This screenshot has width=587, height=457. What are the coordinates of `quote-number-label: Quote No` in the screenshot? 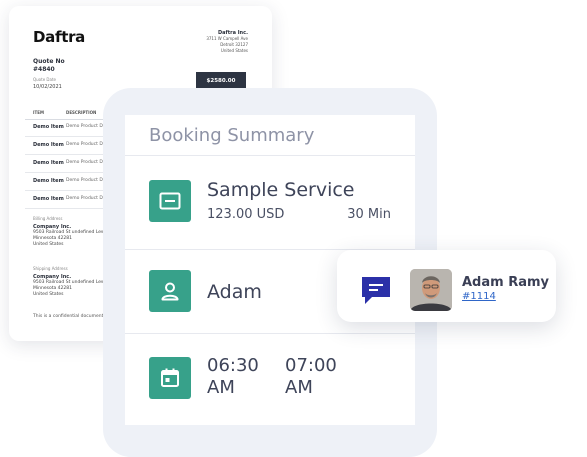 It's located at (49, 61).